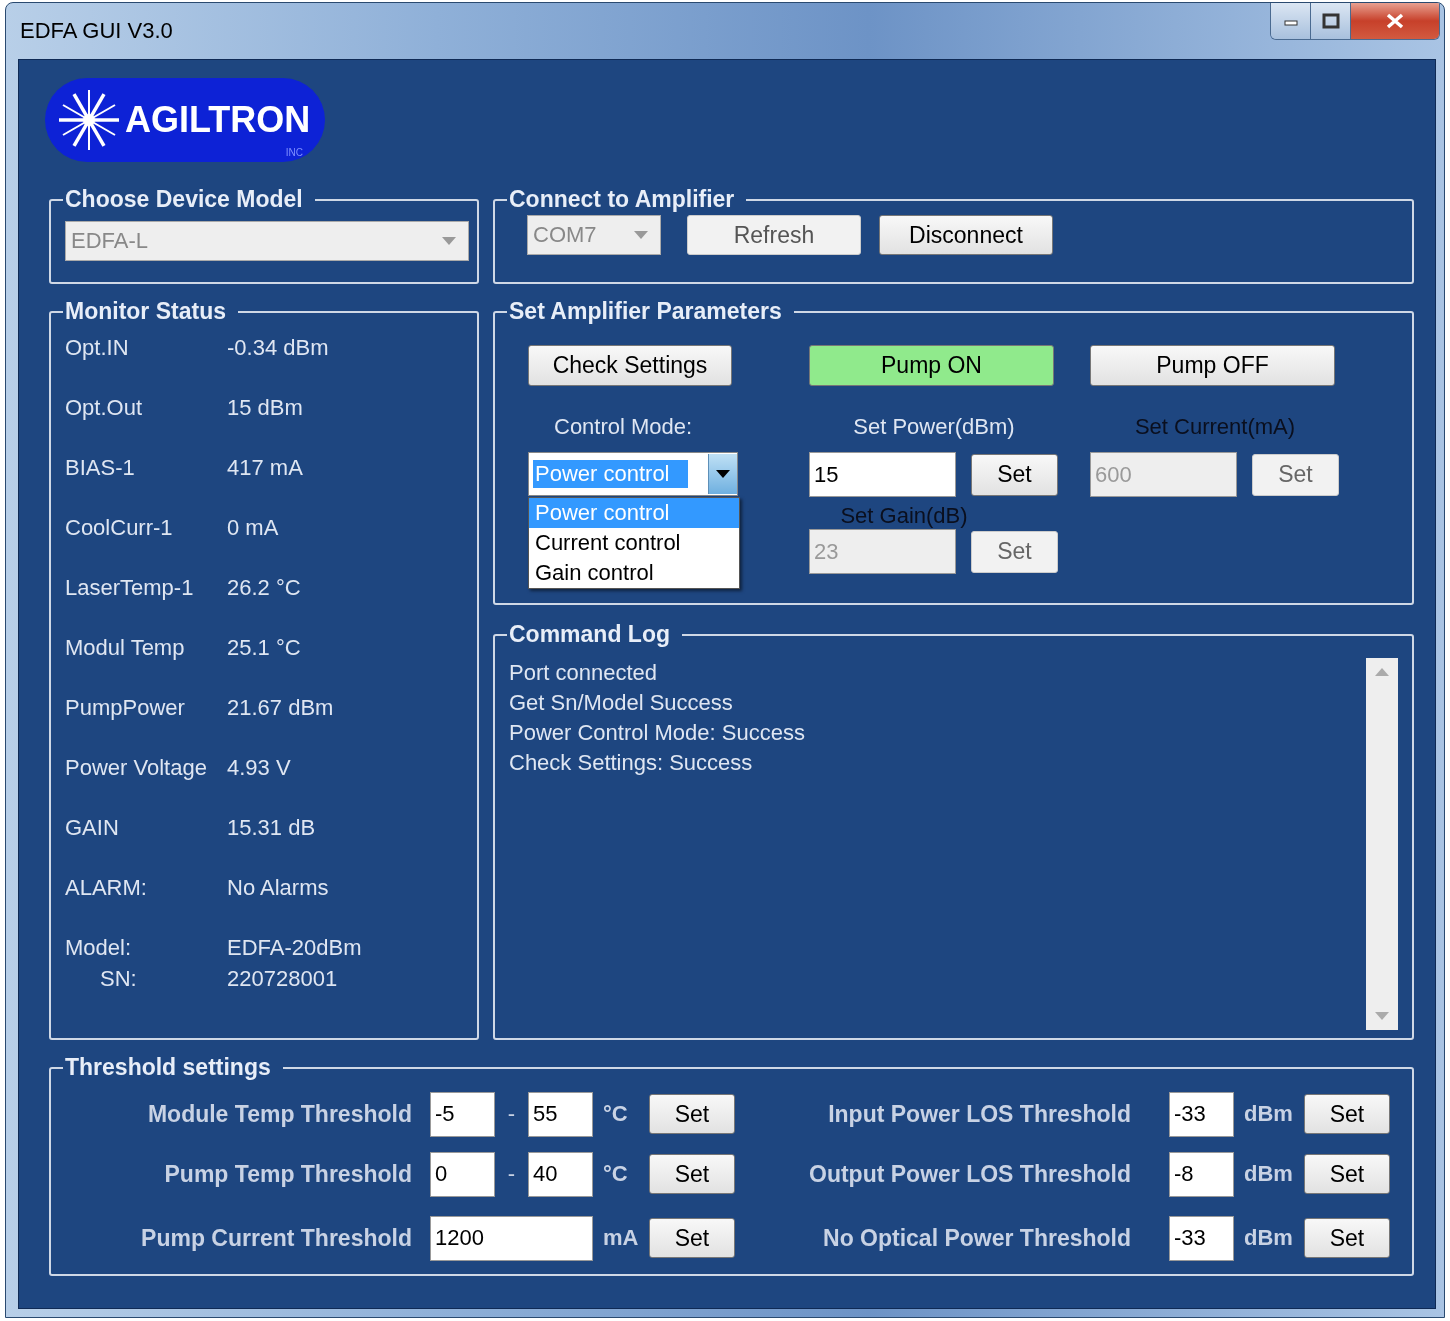 Image resolution: width=1450 pixels, height=1321 pixels. Describe the element at coordinates (623, 427) in the screenshot. I see `field-label: Control Mode:` at that location.